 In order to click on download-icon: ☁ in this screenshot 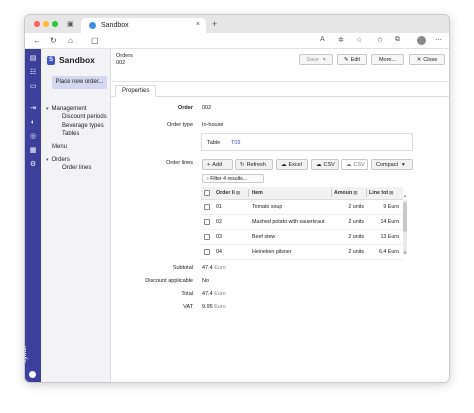, I will do `click(284, 164)`.